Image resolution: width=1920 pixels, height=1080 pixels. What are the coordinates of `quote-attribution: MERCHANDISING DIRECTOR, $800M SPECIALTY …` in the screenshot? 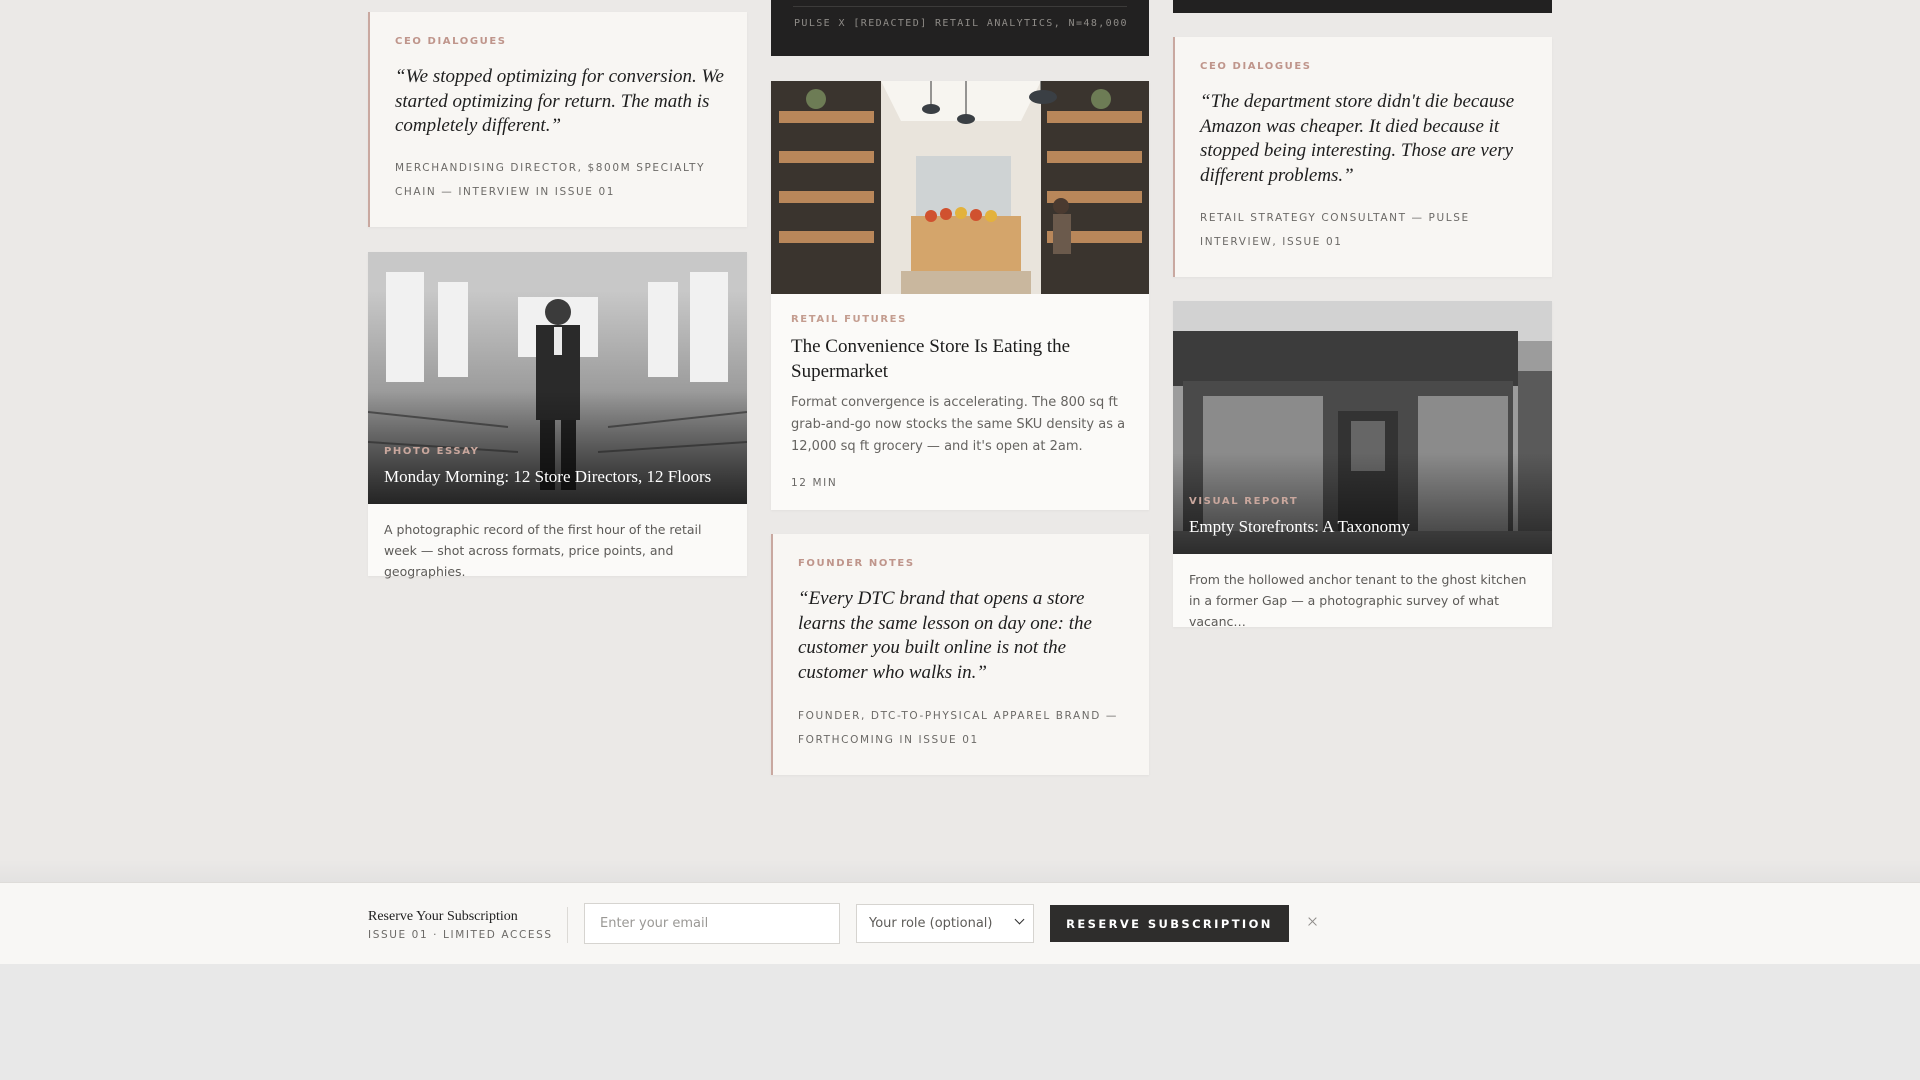 It's located at (550, 180).